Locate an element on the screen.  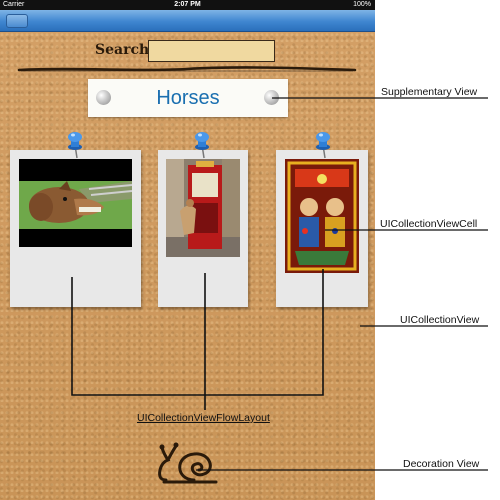
carousel-art-photo is located at coordinates (322, 216).